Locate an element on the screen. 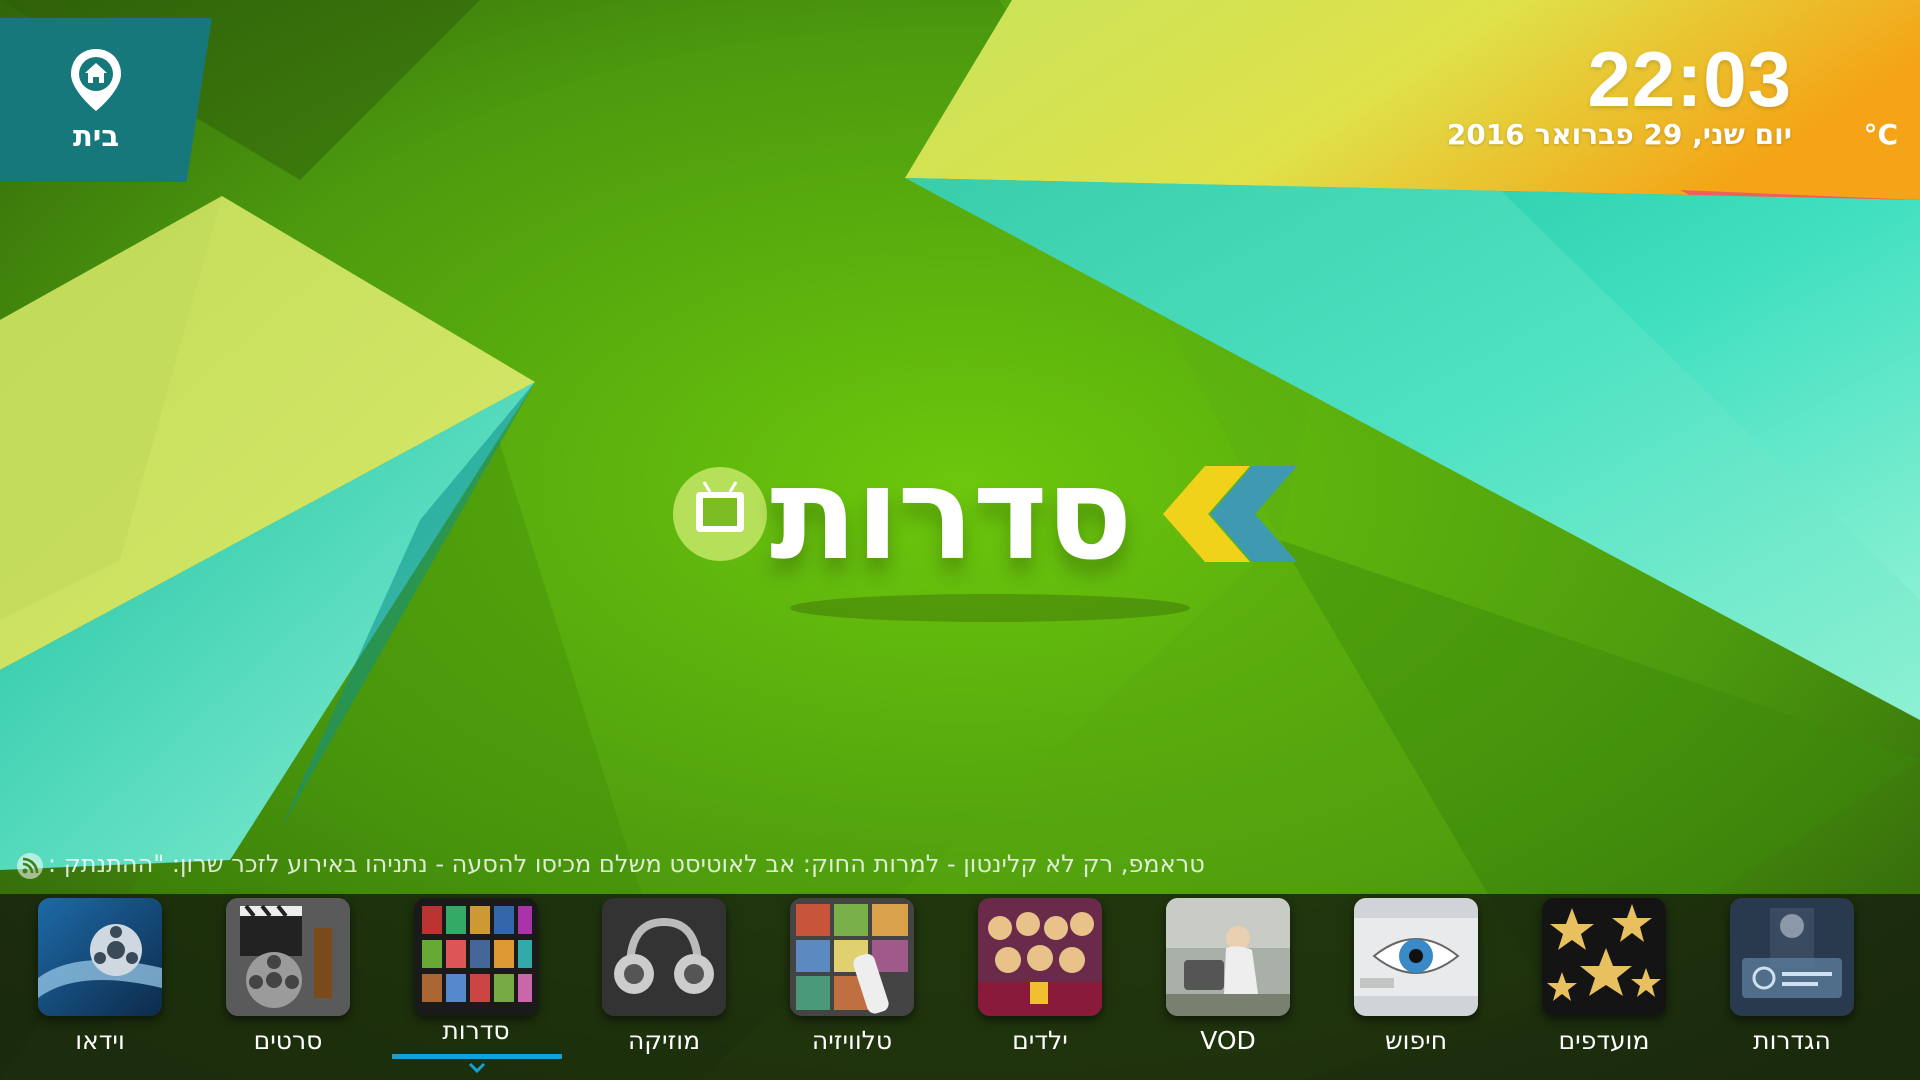  clapperboard-reel-icon is located at coordinates (288, 957).